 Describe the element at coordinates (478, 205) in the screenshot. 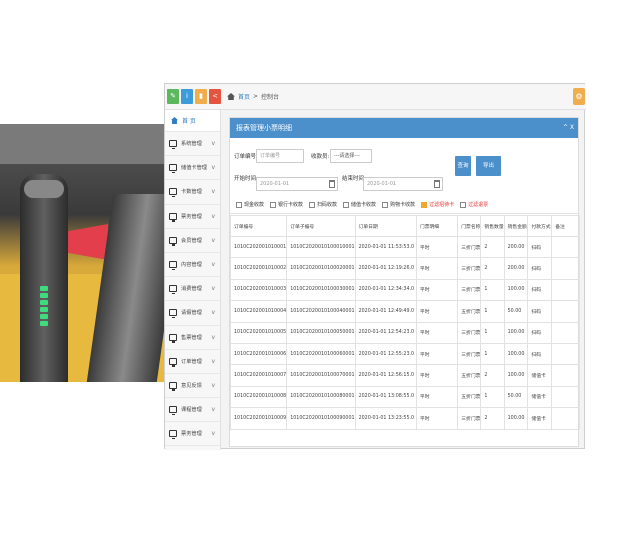

I see `checkbox-label: 过滤退票` at that location.